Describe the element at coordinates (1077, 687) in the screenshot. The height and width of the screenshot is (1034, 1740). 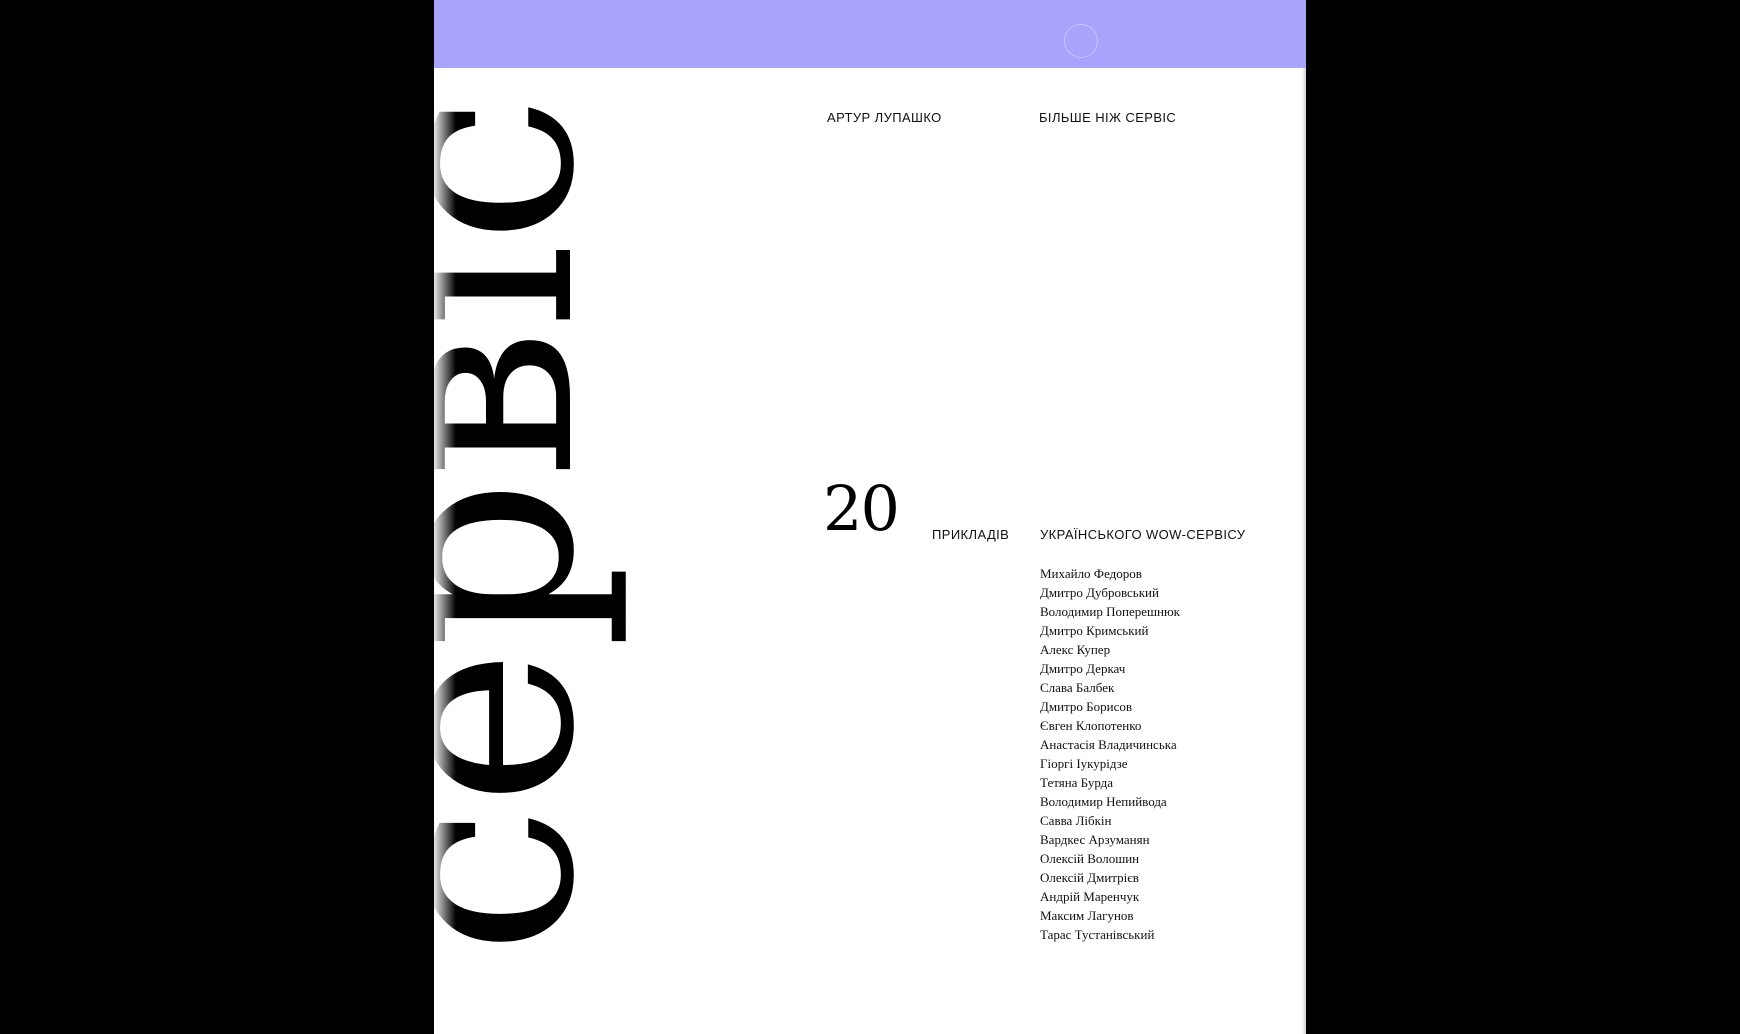
I see `contributor-name: Слава Балбек` at that location.